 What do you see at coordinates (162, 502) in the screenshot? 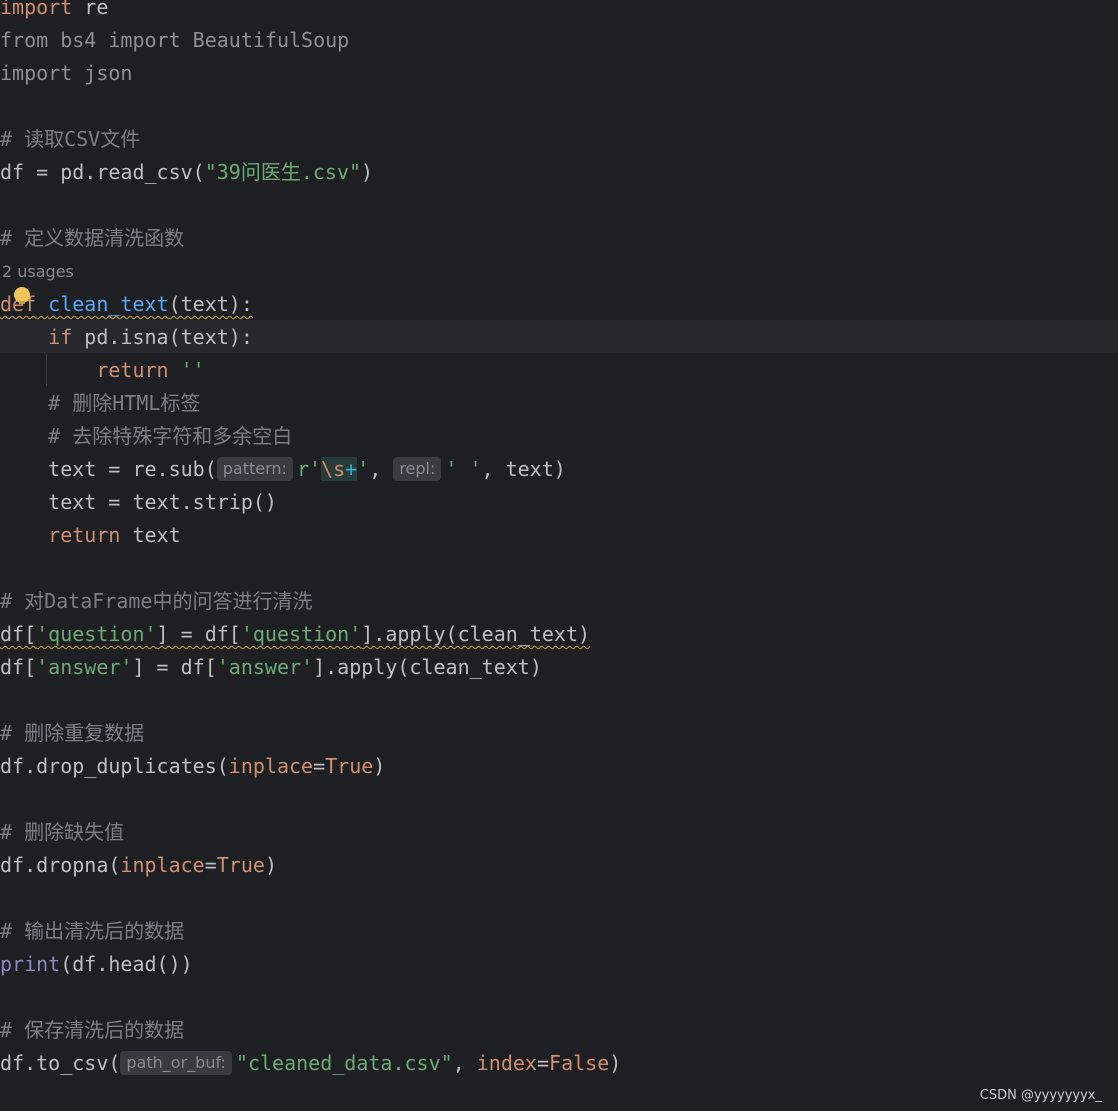
I see `code-text: text = text.strip()` at bounding box center [162, 502].